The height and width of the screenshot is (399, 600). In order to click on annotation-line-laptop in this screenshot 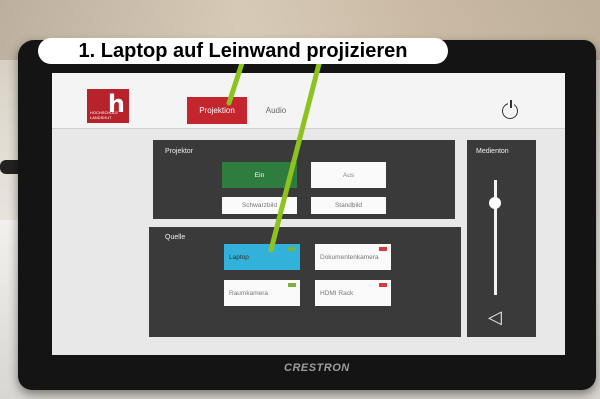, I will do `click(295, 155)`.